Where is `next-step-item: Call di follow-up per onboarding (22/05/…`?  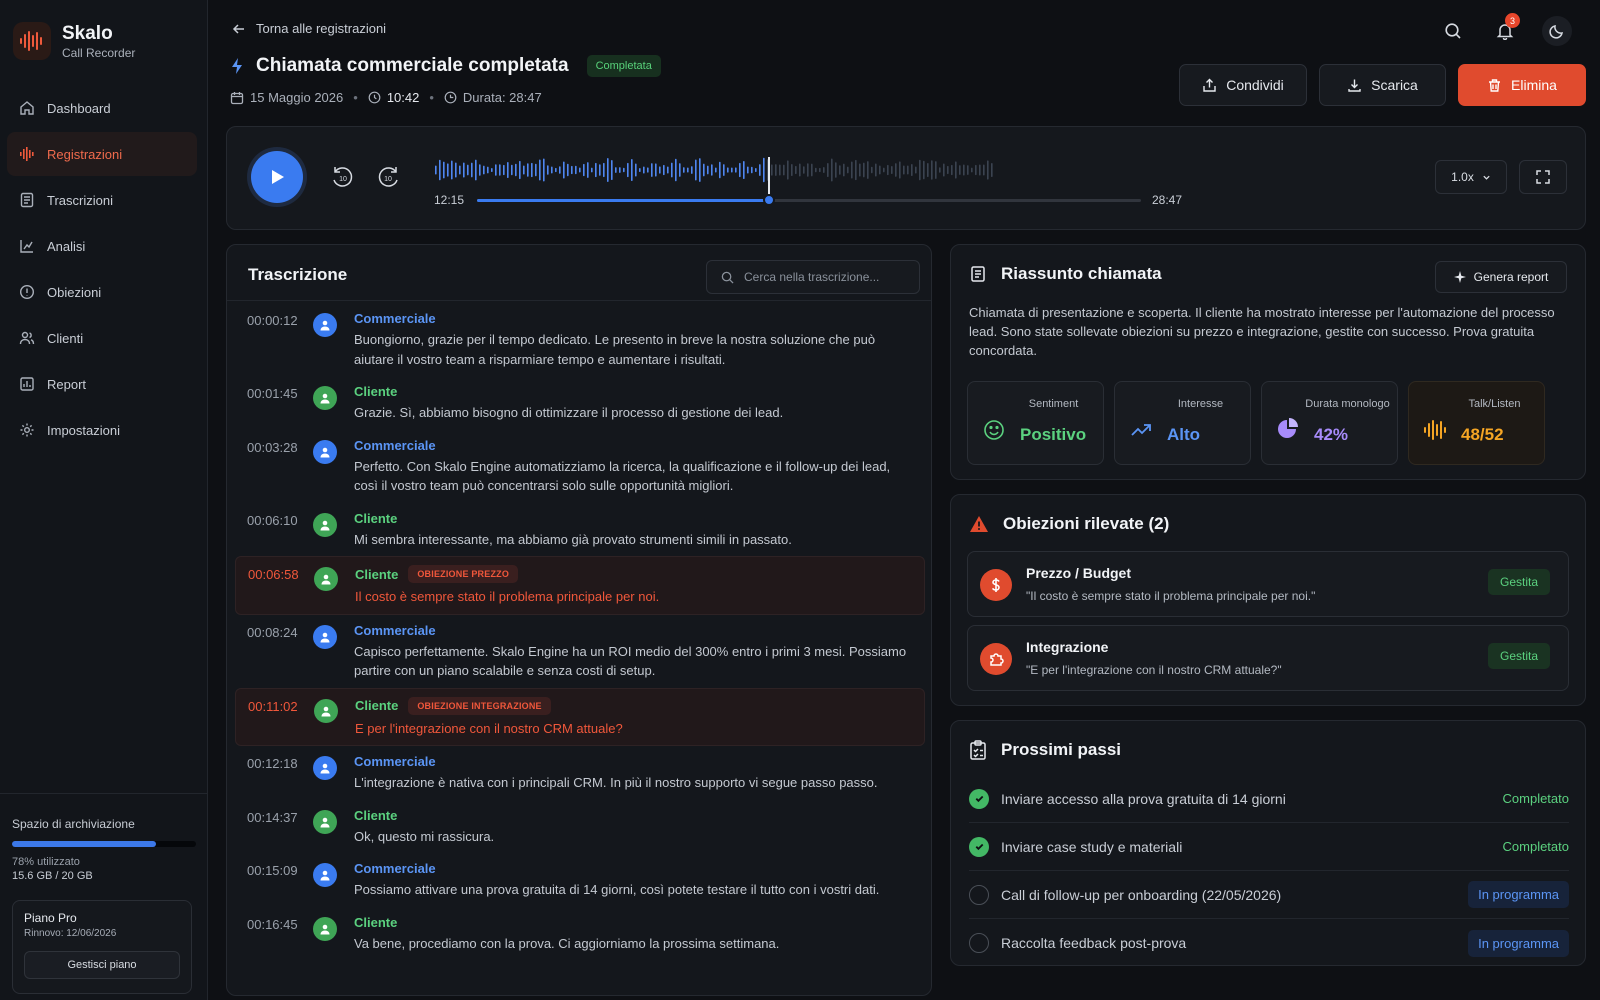 next-step-item: Call di follow-up per onboarding (22/05/… is located at coordinates (1269, 895).